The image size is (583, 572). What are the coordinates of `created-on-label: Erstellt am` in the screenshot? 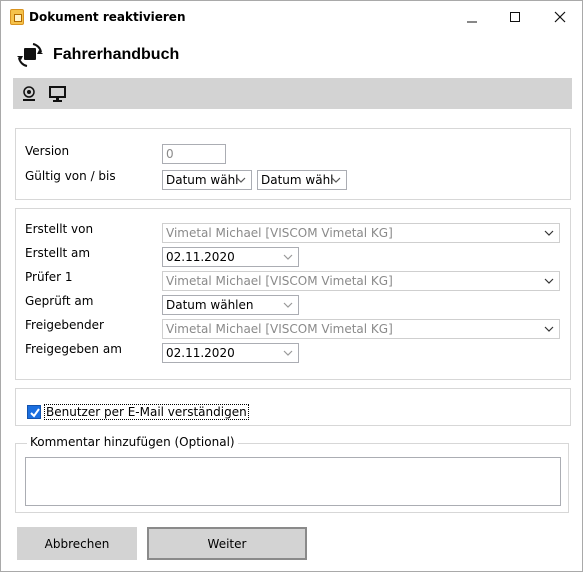 It's located at (58, 253).